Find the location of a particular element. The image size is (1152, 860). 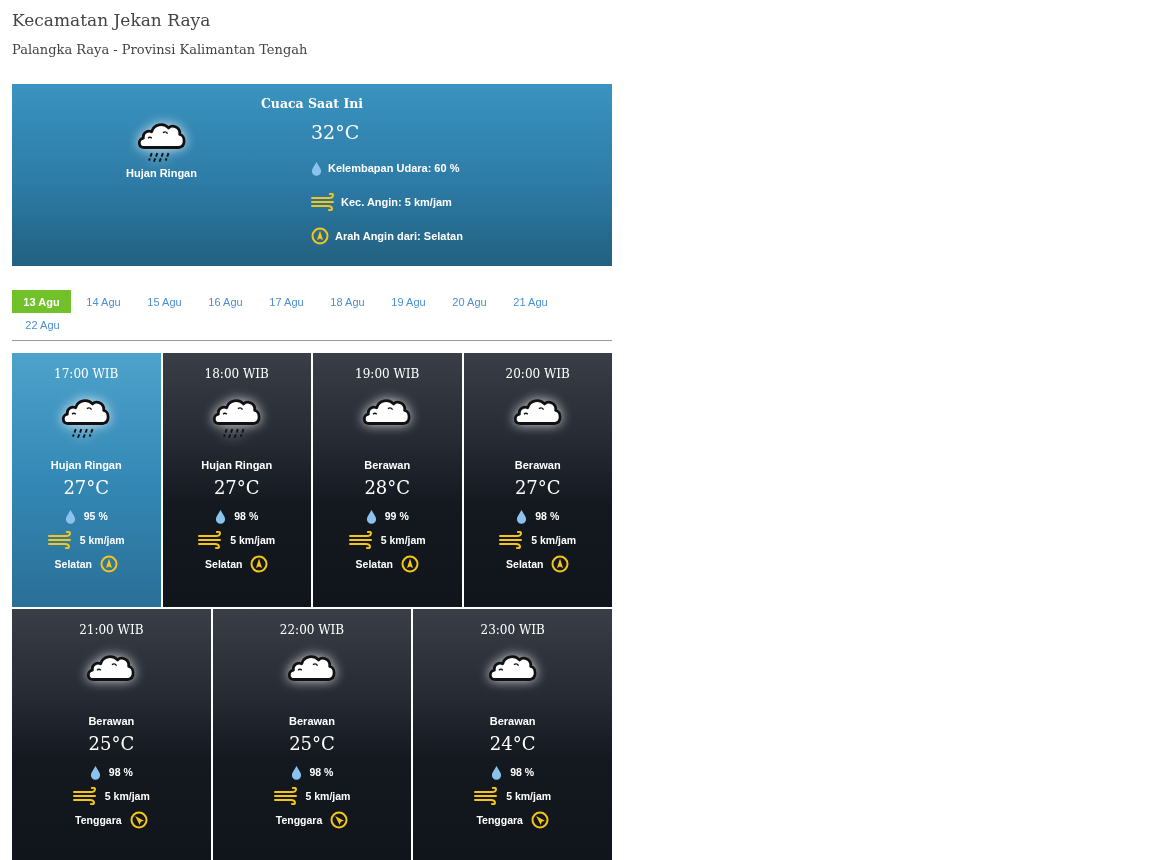

date-tab: 20 Agu is located at coordinates (469, 301).